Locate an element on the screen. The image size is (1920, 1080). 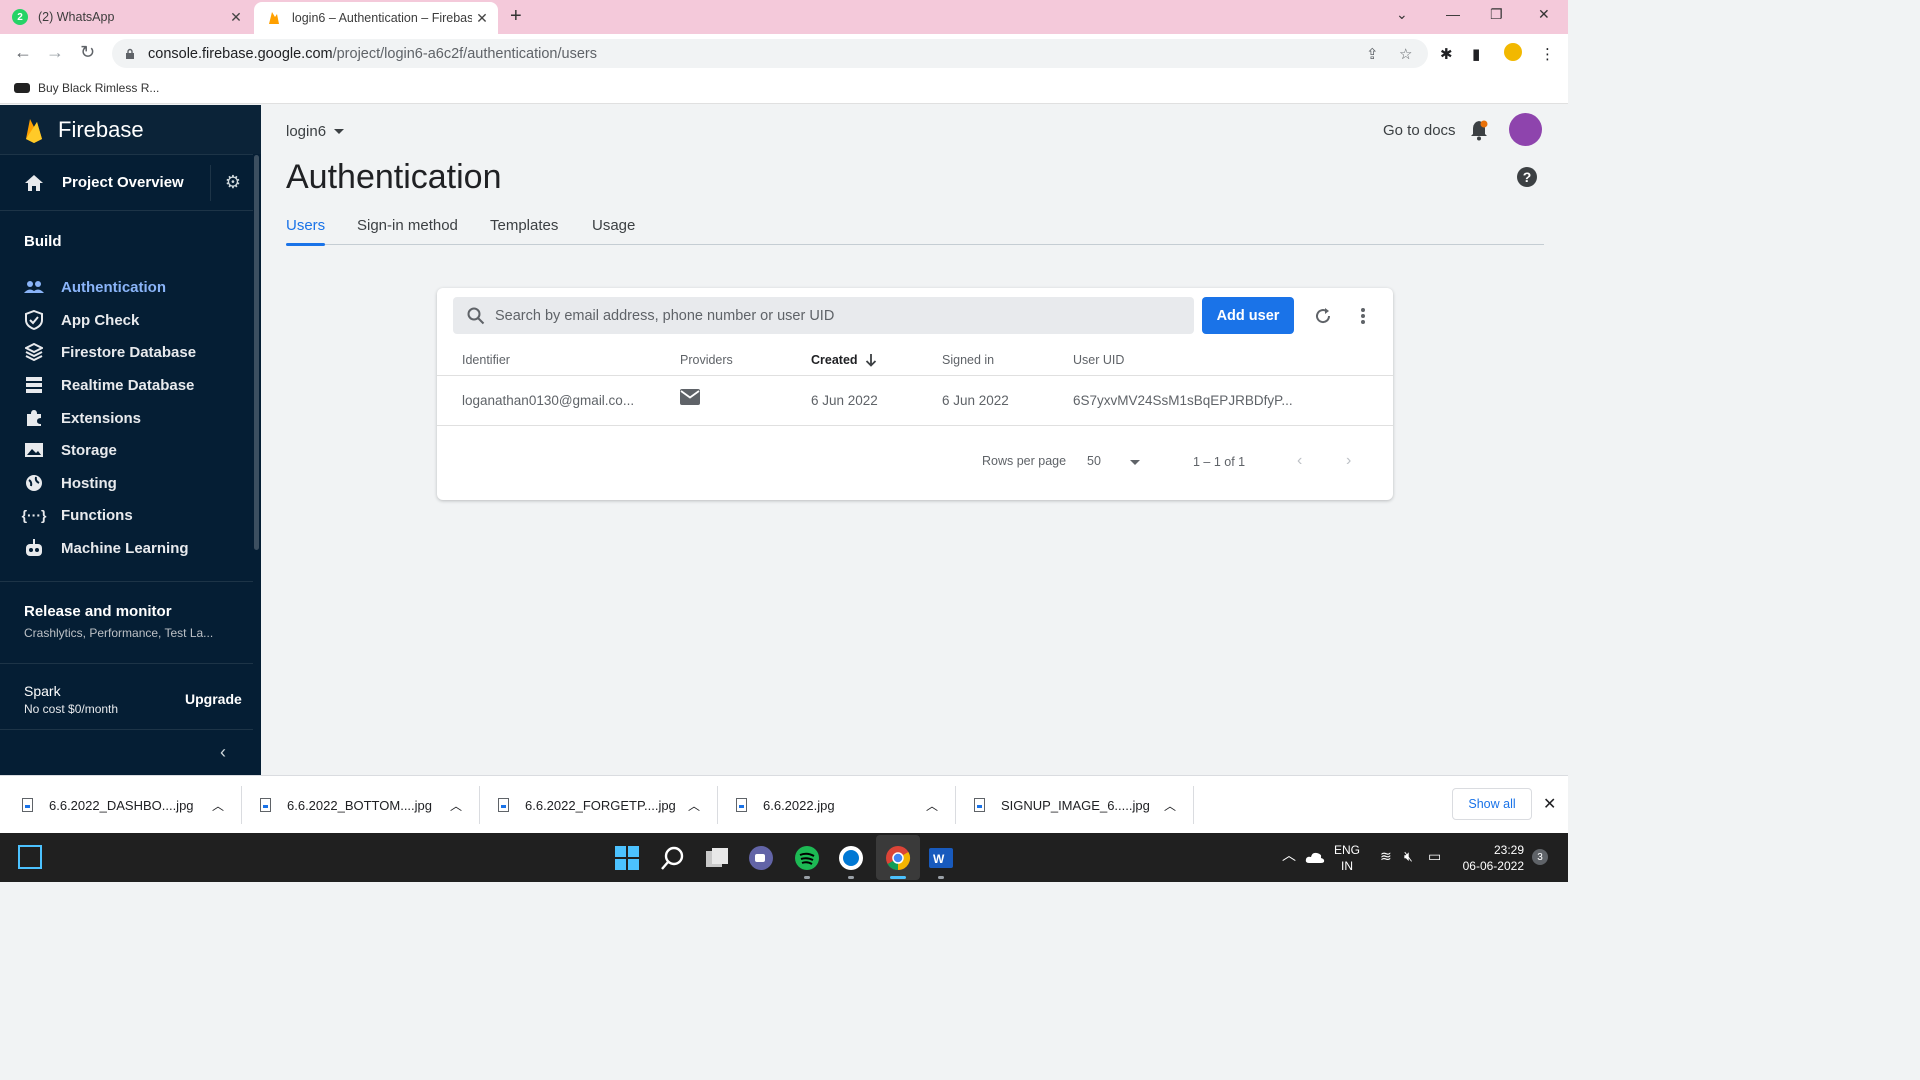
divider is located at coordinates (479, 805).